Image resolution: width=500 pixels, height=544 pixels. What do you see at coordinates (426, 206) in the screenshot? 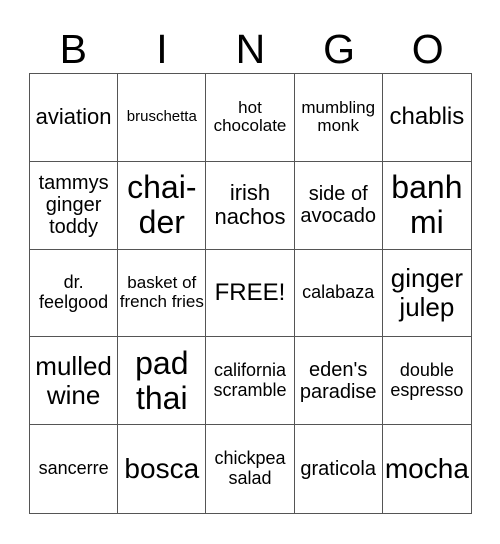
I see `bingo-cell: banh mi` at bounding box center [426, 206].